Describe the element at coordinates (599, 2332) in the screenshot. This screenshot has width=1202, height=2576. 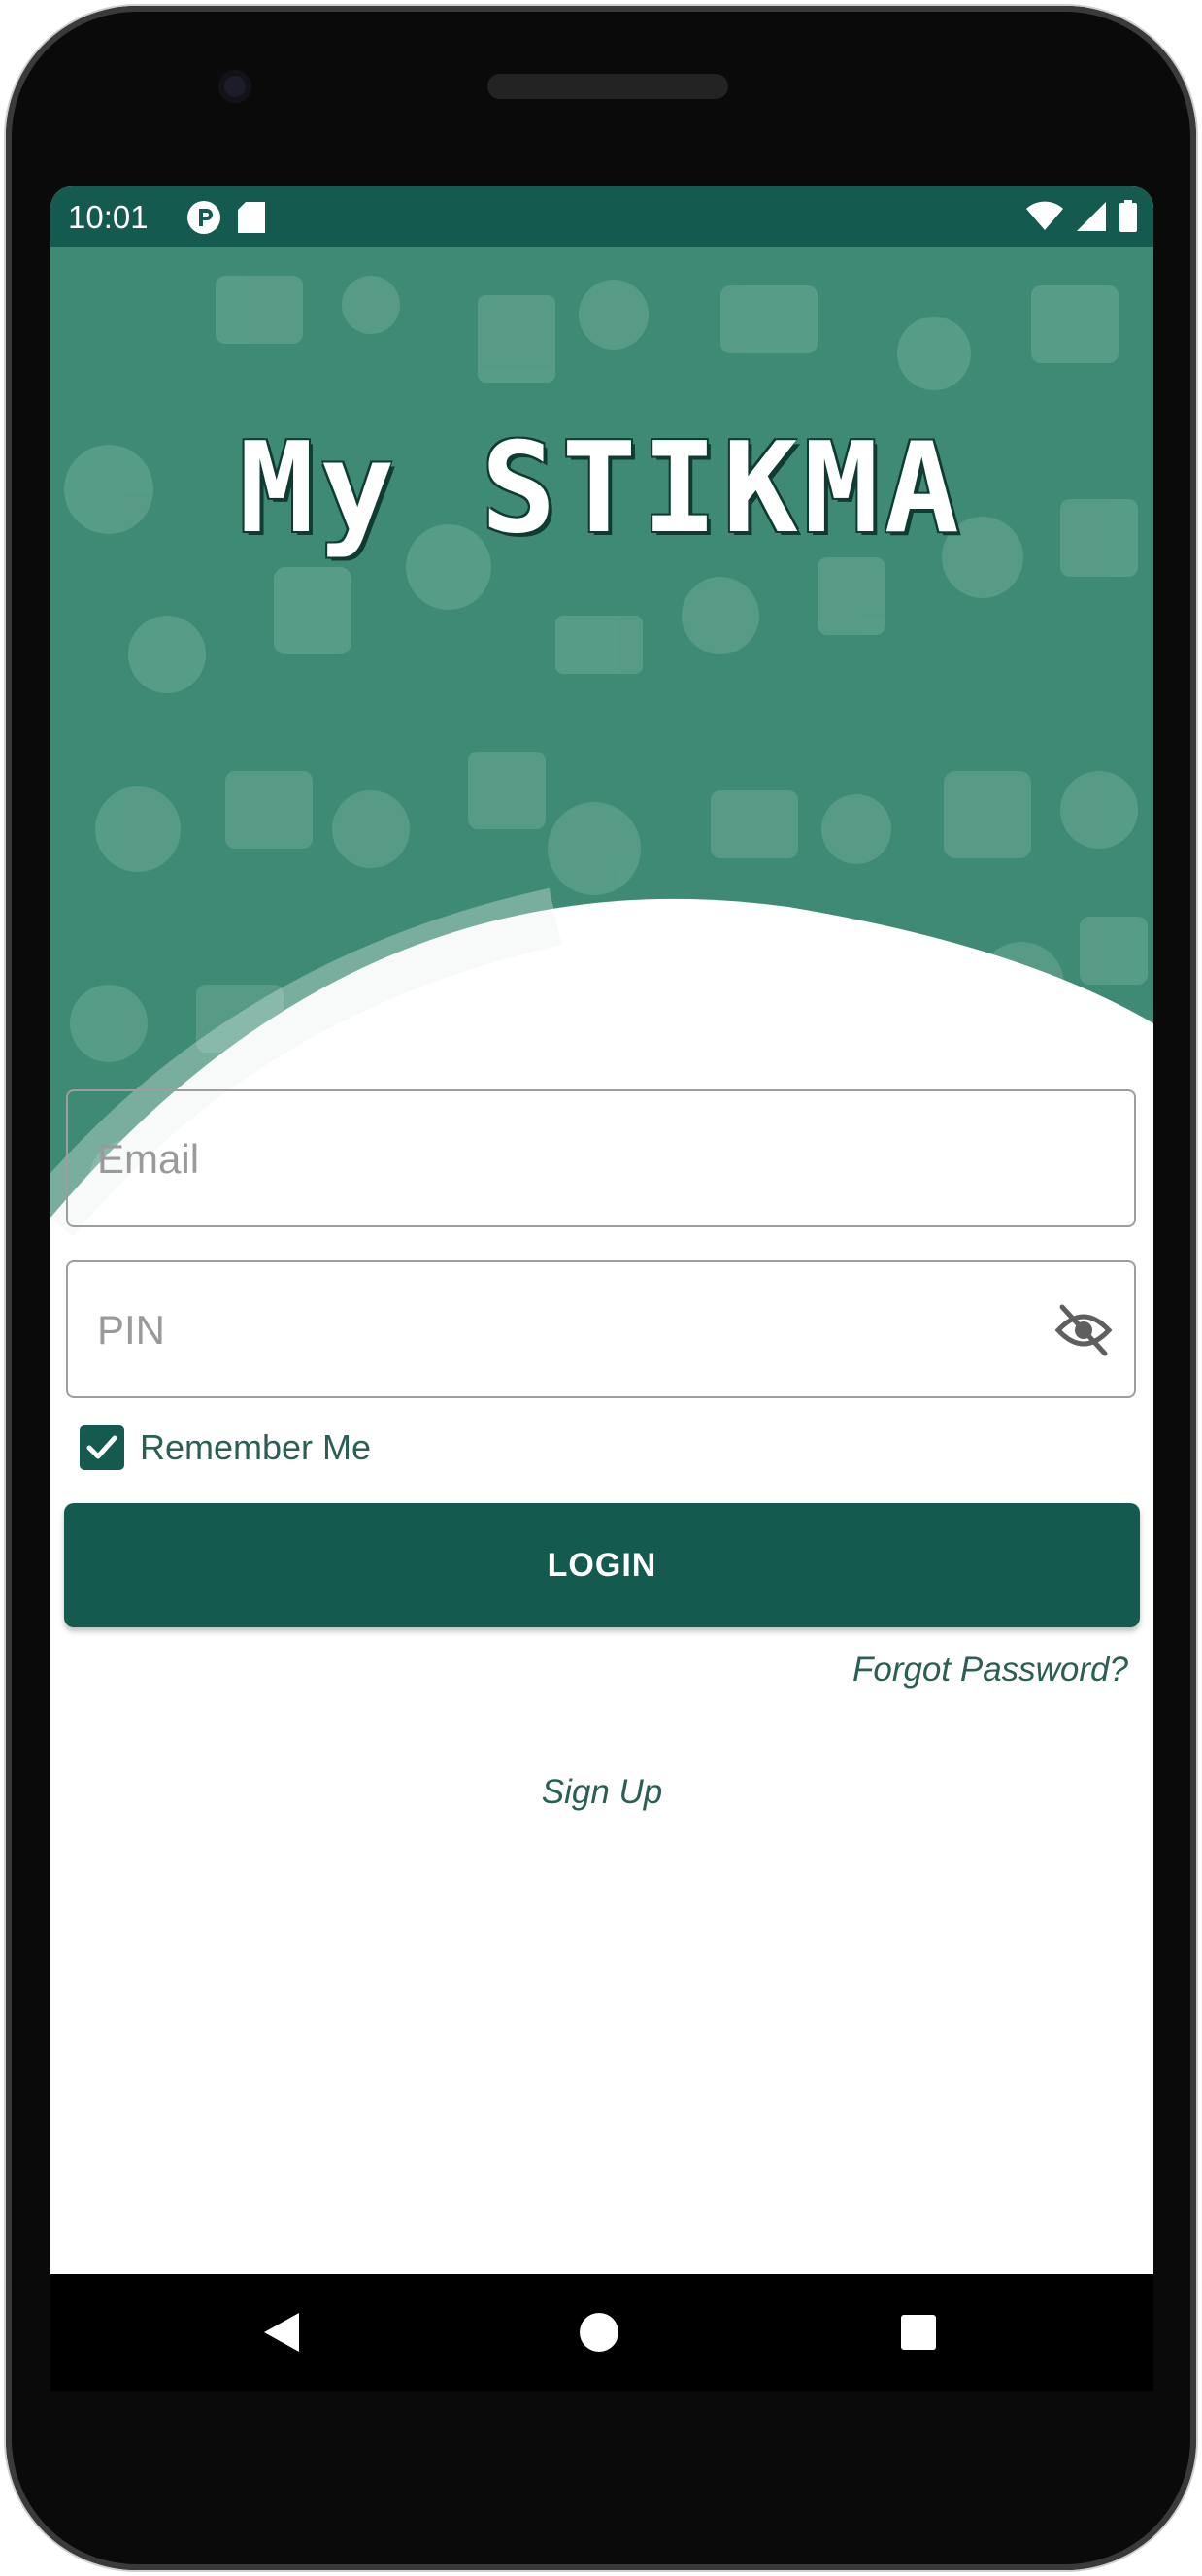
I see `home-icon` at that location.